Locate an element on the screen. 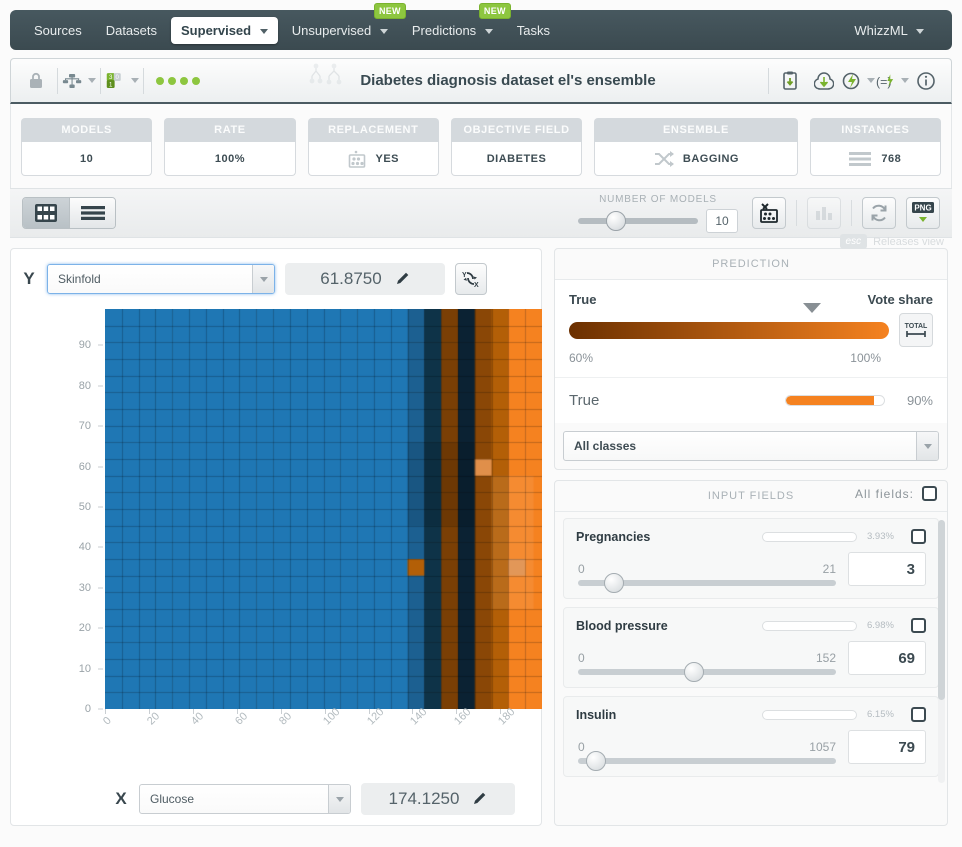 This screenshot has width=962, height=847. y-tick-label: 10 is located at coordinates (84, 668).